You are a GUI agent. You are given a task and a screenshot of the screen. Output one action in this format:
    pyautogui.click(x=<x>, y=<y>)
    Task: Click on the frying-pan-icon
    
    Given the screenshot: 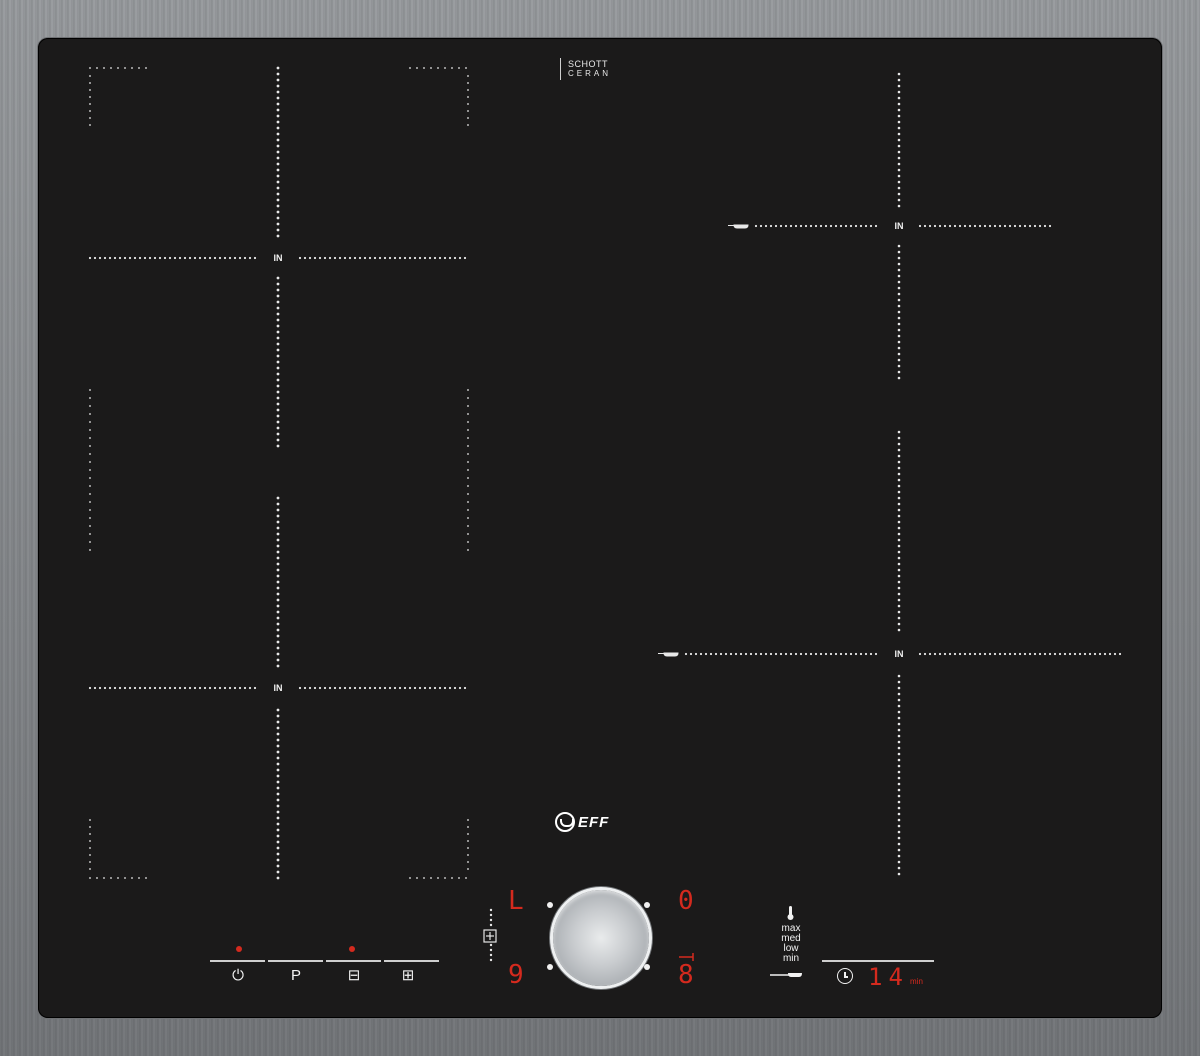 What is the action you would take?
    pyautogui.click(x=786, y=975)
    